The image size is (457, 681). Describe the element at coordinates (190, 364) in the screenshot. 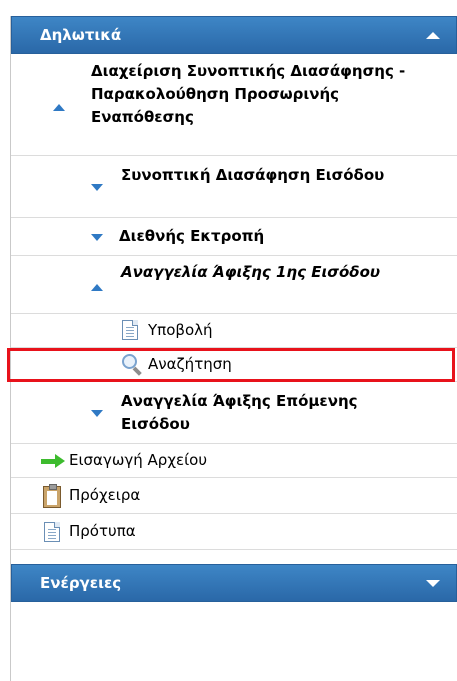

I see `menu-item-label: Αναζήτηση` at that location.